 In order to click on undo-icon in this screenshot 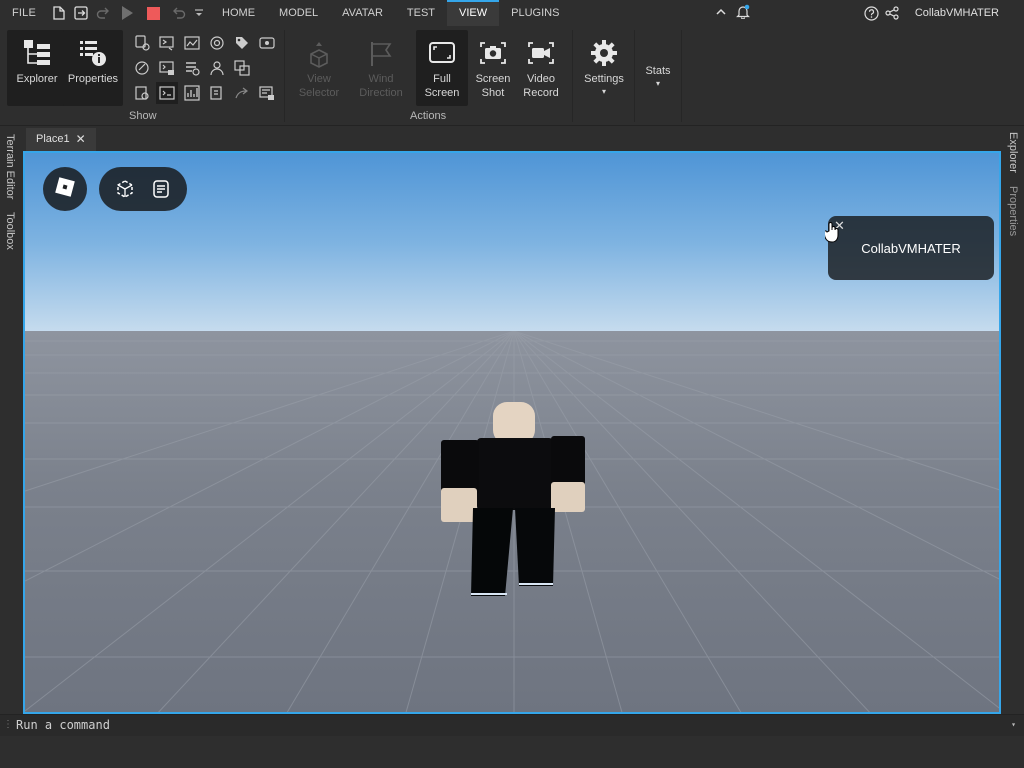, I will do `click(179, 13)`.